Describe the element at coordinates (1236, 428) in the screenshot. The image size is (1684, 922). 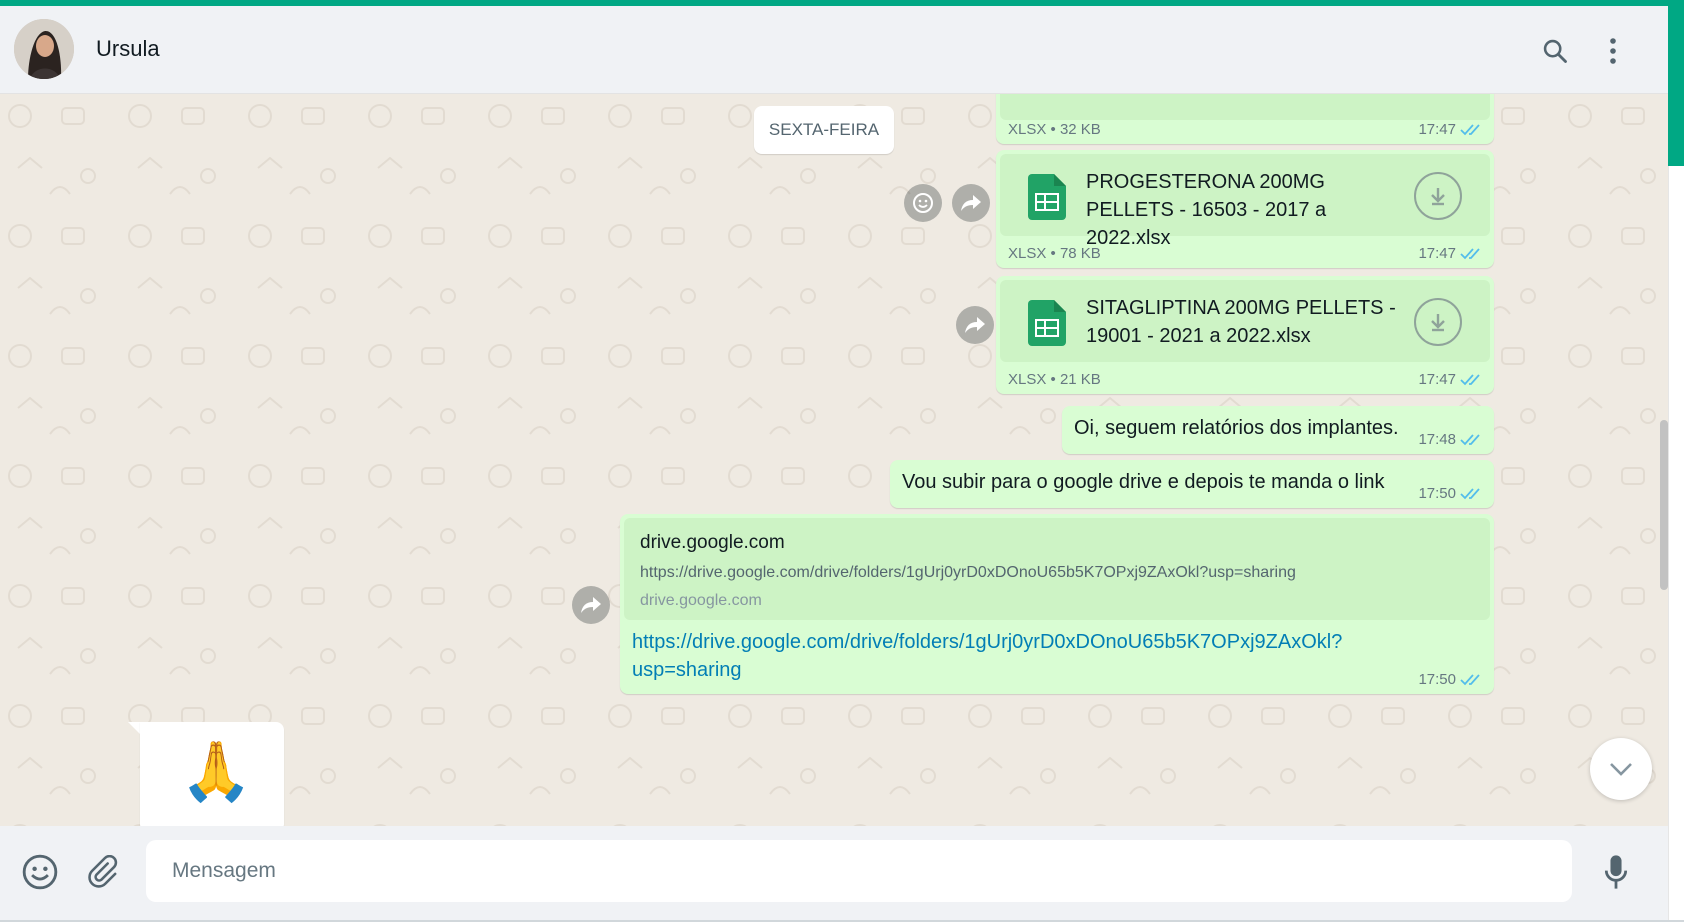
I see `message-body: Oi, seguem relatórios dos implantes.` at that location.